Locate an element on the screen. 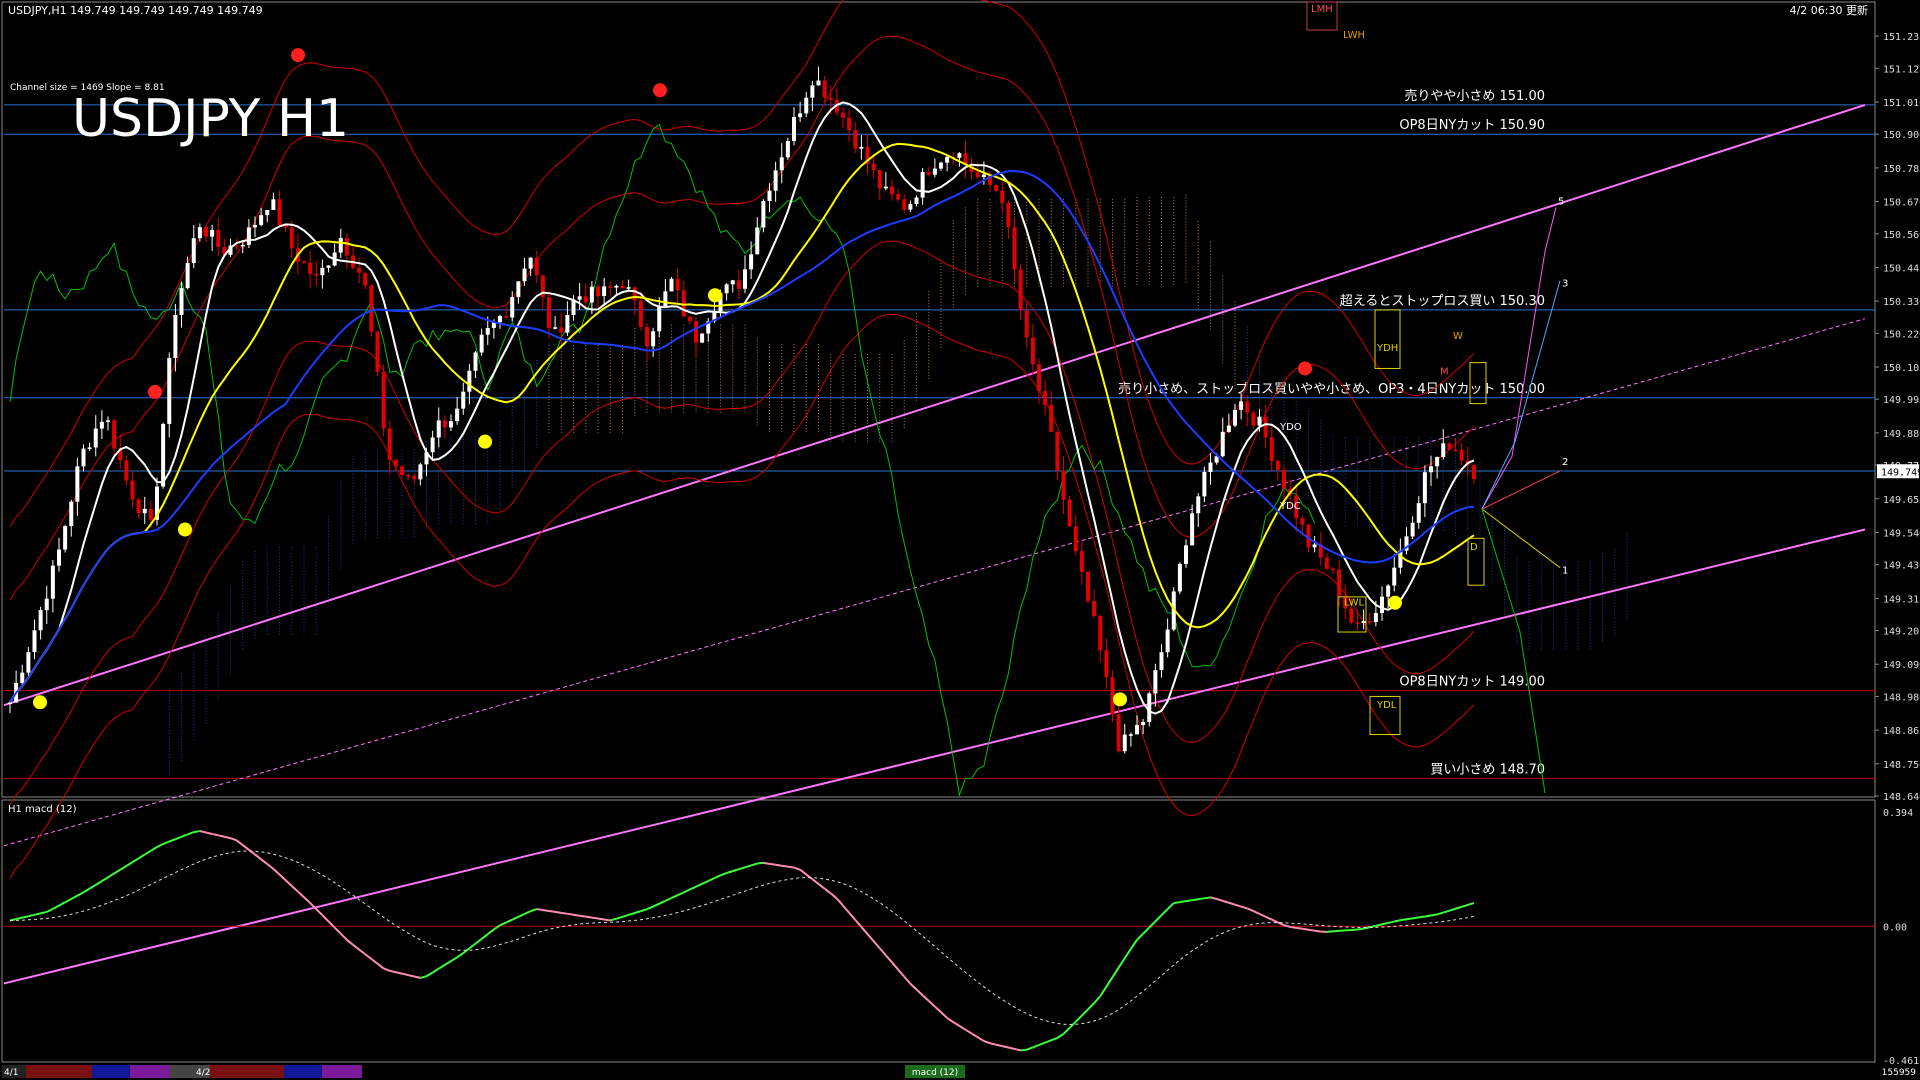  y-tick-label: 150.785 is located at coordinates (1901, 169).